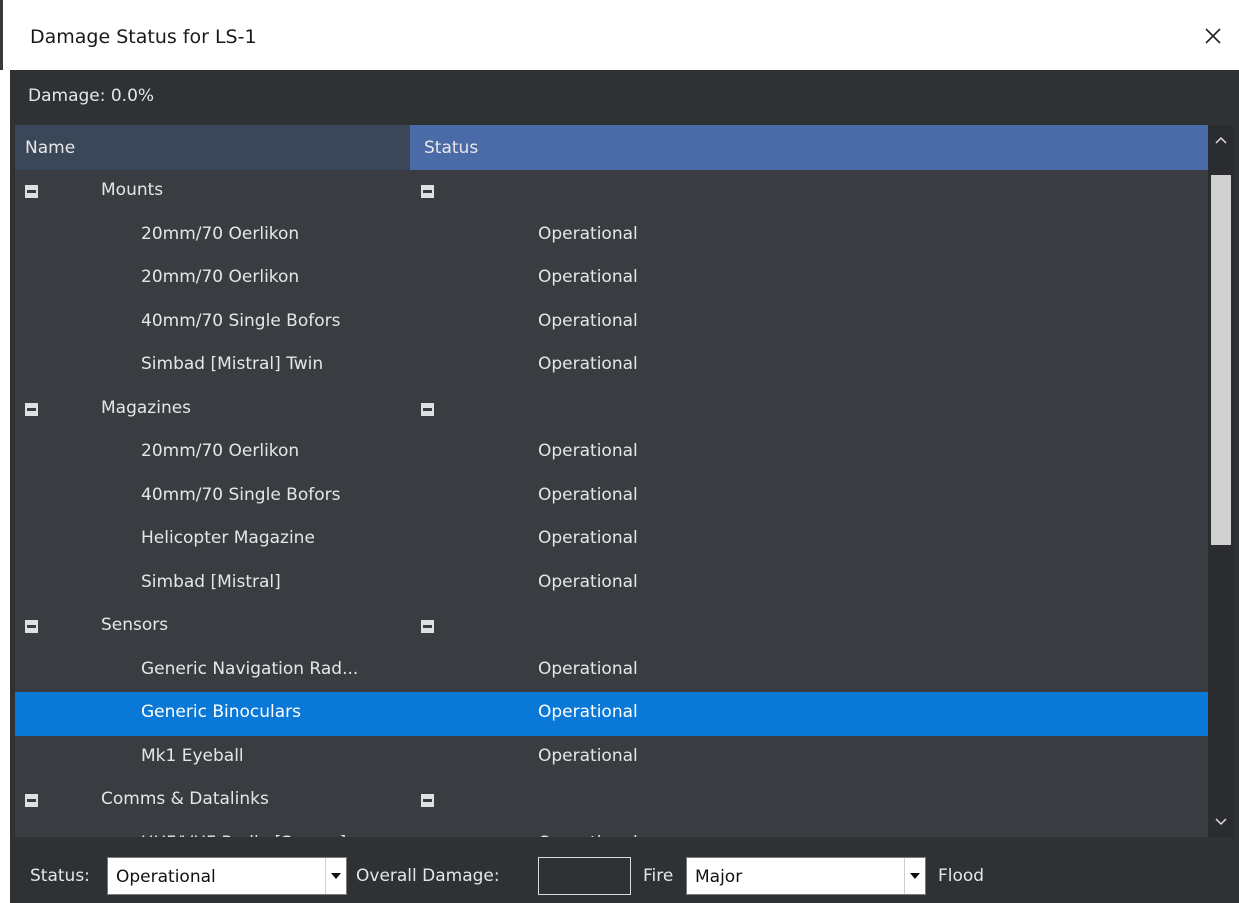 The height and width of the screenshot is (903, 1239). I want to click on chevron-up-icon, so click(1221, 140).